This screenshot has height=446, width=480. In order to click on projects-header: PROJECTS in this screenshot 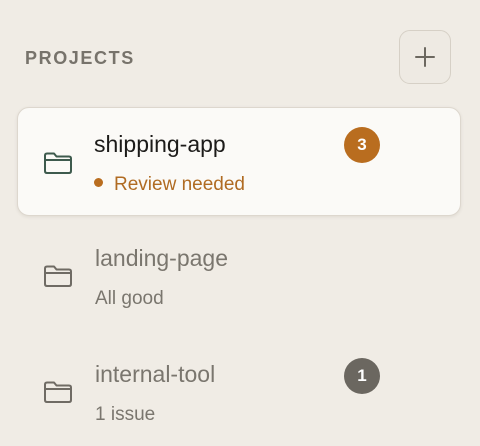, I will do `click(242, 57)`.